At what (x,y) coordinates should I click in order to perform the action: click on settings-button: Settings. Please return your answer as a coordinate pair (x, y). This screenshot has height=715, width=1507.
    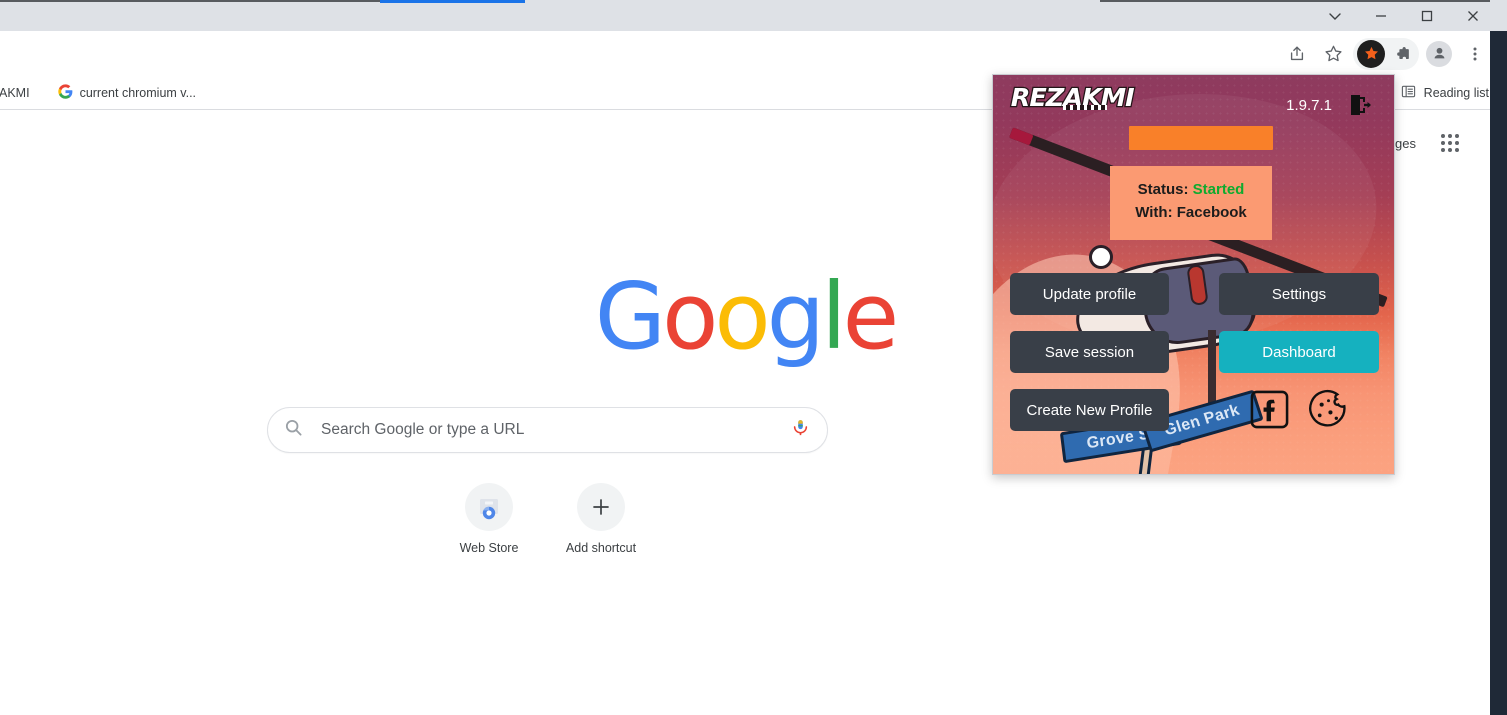
    Looking at the image, I should click on (1299, 294).